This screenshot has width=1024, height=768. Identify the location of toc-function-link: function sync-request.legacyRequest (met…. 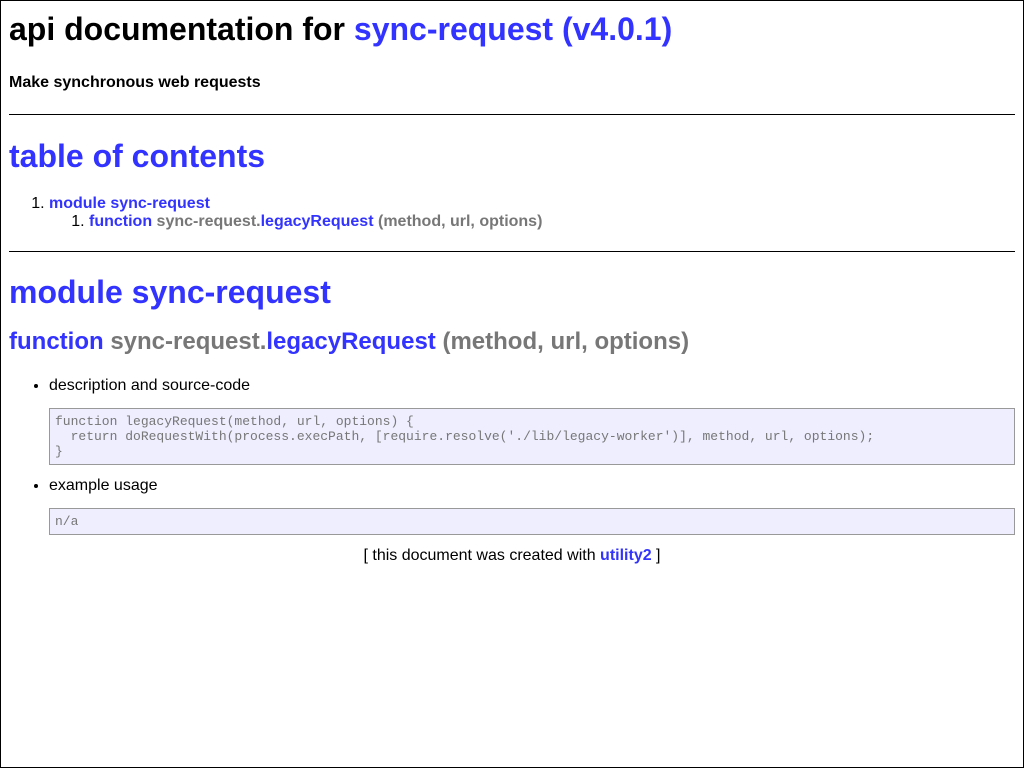
(315, 221).